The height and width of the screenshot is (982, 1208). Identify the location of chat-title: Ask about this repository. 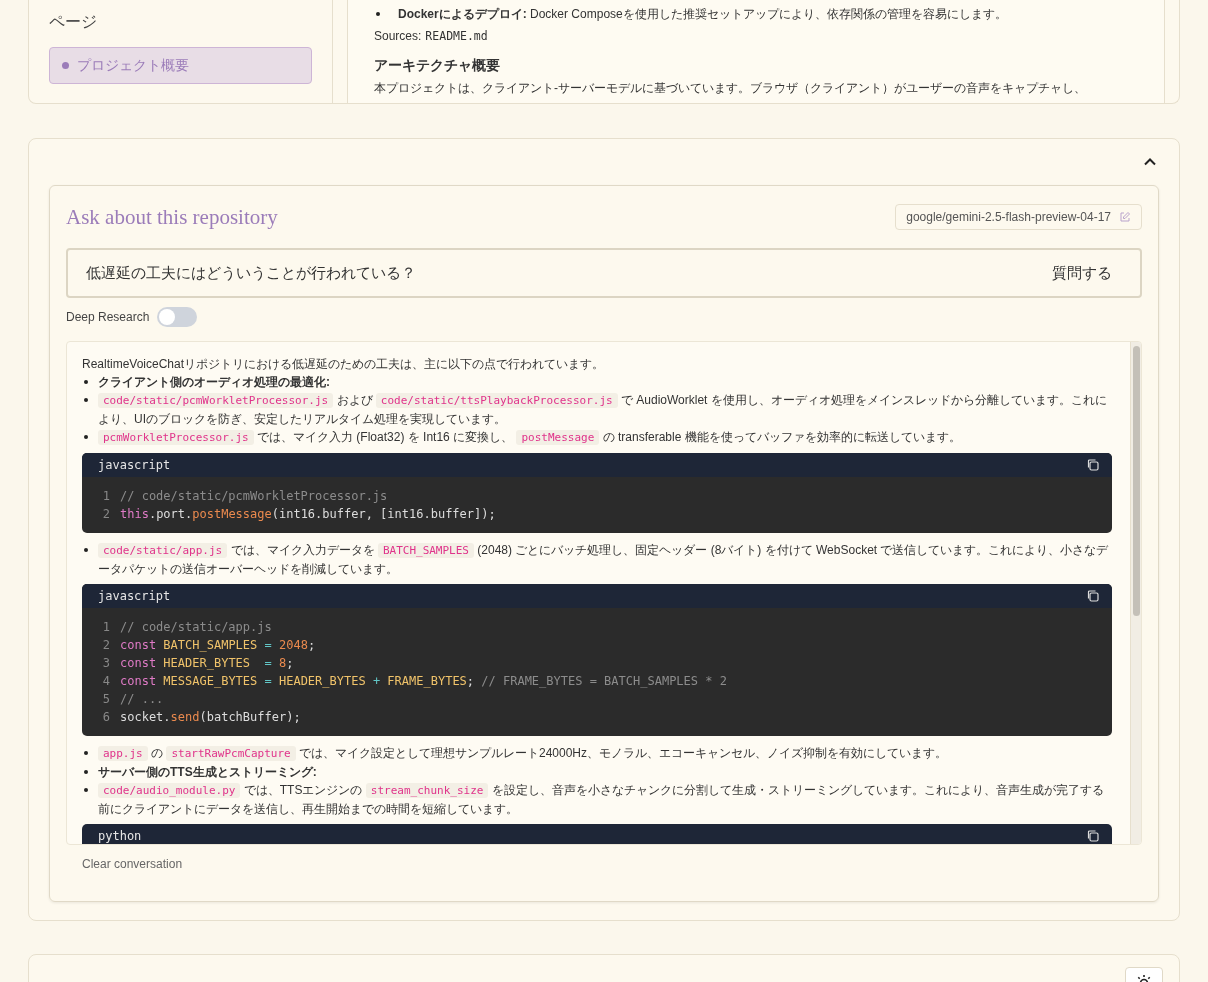
(172, 217).